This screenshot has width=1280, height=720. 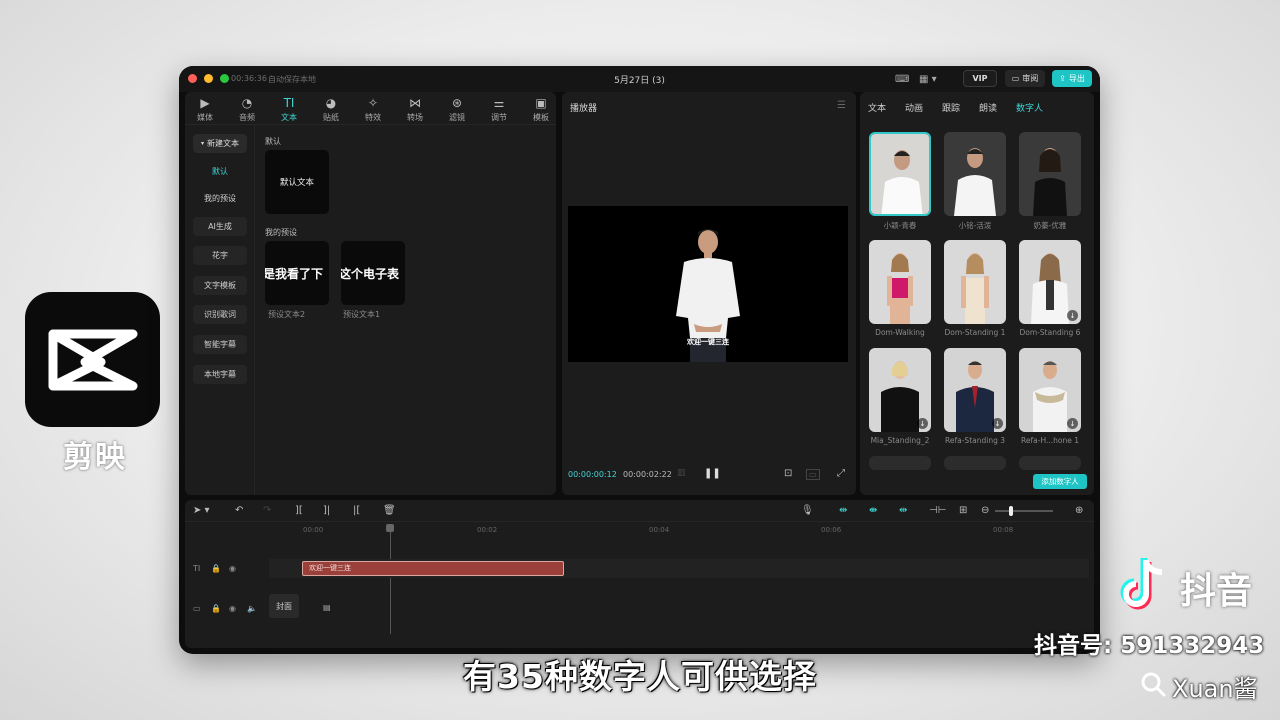 What do you see at coordinates (373, 109) in the screenshot?
I see `tool-effects: ✧ 特效` at bounding box center [373, 109].